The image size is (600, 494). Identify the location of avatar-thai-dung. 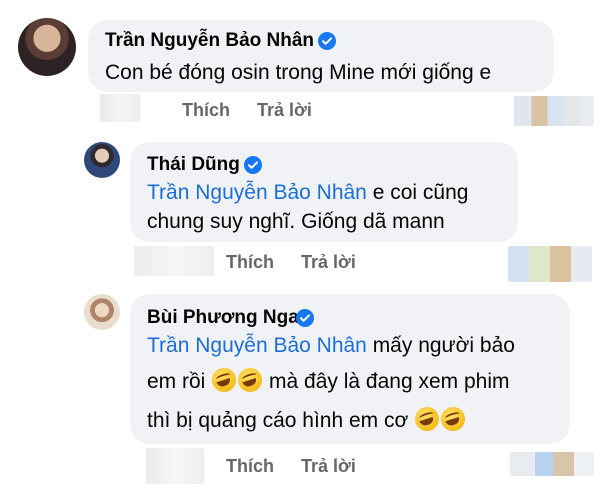
(102, 160).